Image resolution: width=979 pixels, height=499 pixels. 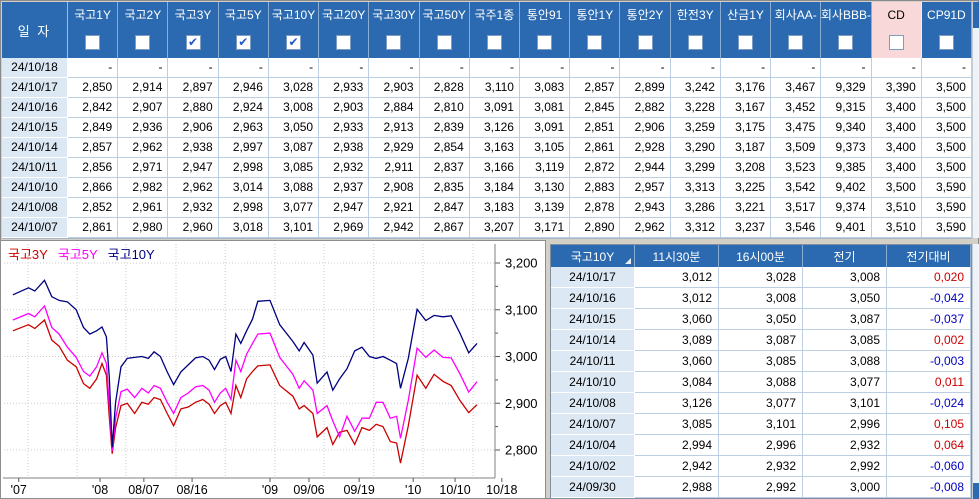 I want to click on value-prev: 3,077, so click(x=845, y=382).